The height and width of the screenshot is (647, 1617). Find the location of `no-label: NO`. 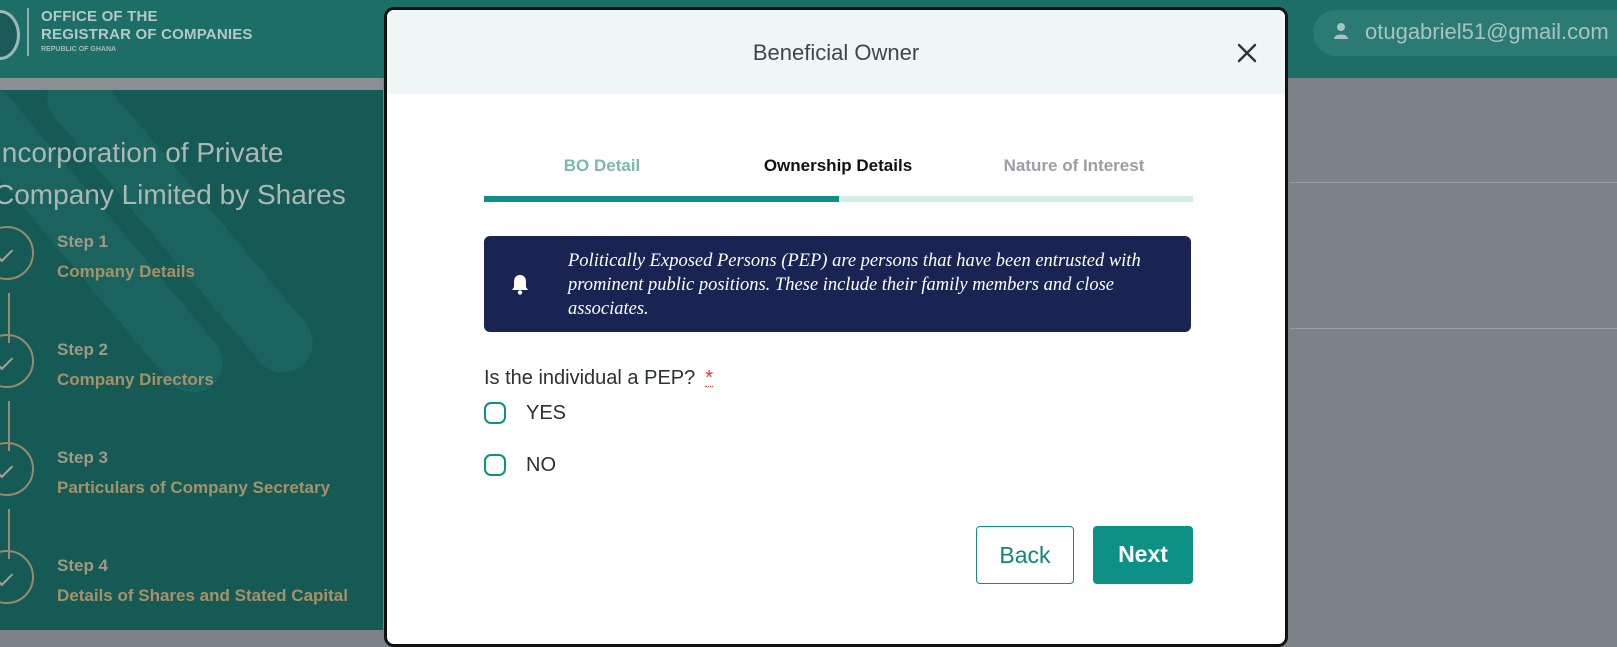

no-label: NO is located at coordinates (541, 465).